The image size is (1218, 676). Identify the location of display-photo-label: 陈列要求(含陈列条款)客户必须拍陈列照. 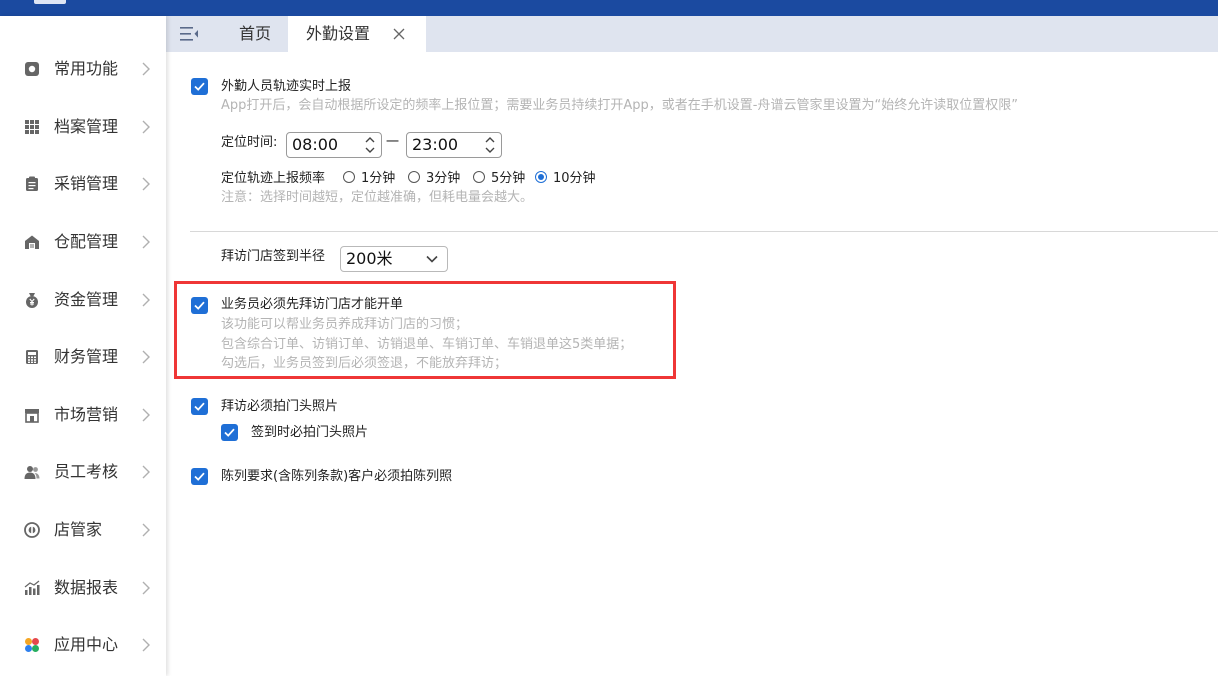
(337, 476).